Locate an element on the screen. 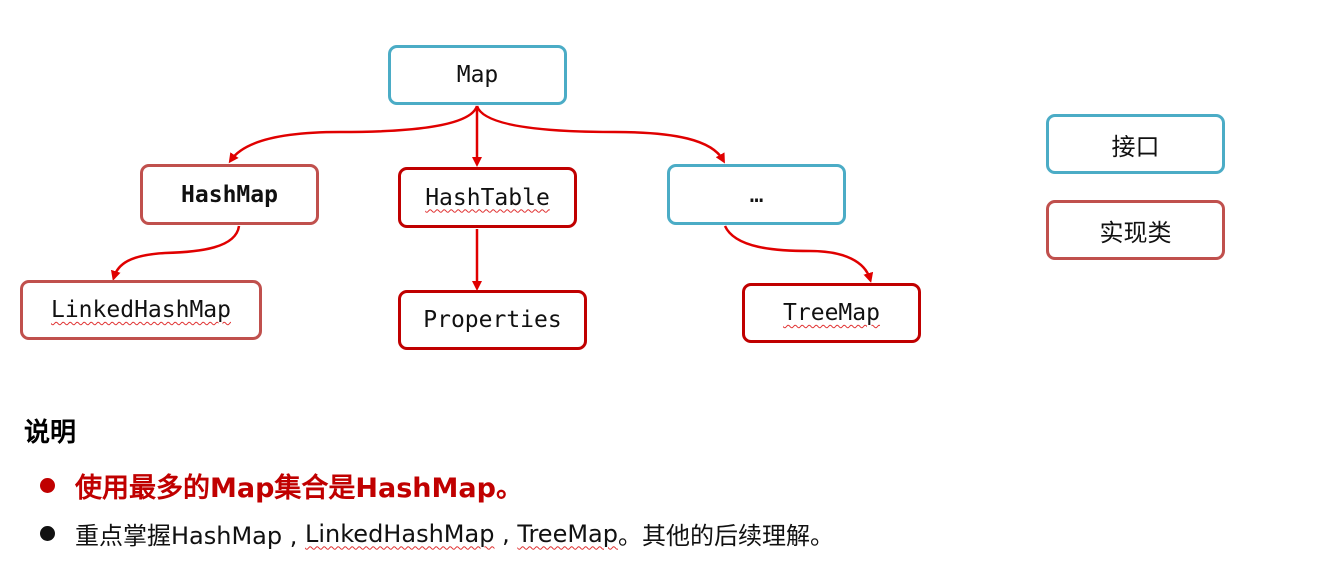 The image size is (1319, 588). arrow-hashmap-to-linkedhashmap is located at coordinates (175, 253).